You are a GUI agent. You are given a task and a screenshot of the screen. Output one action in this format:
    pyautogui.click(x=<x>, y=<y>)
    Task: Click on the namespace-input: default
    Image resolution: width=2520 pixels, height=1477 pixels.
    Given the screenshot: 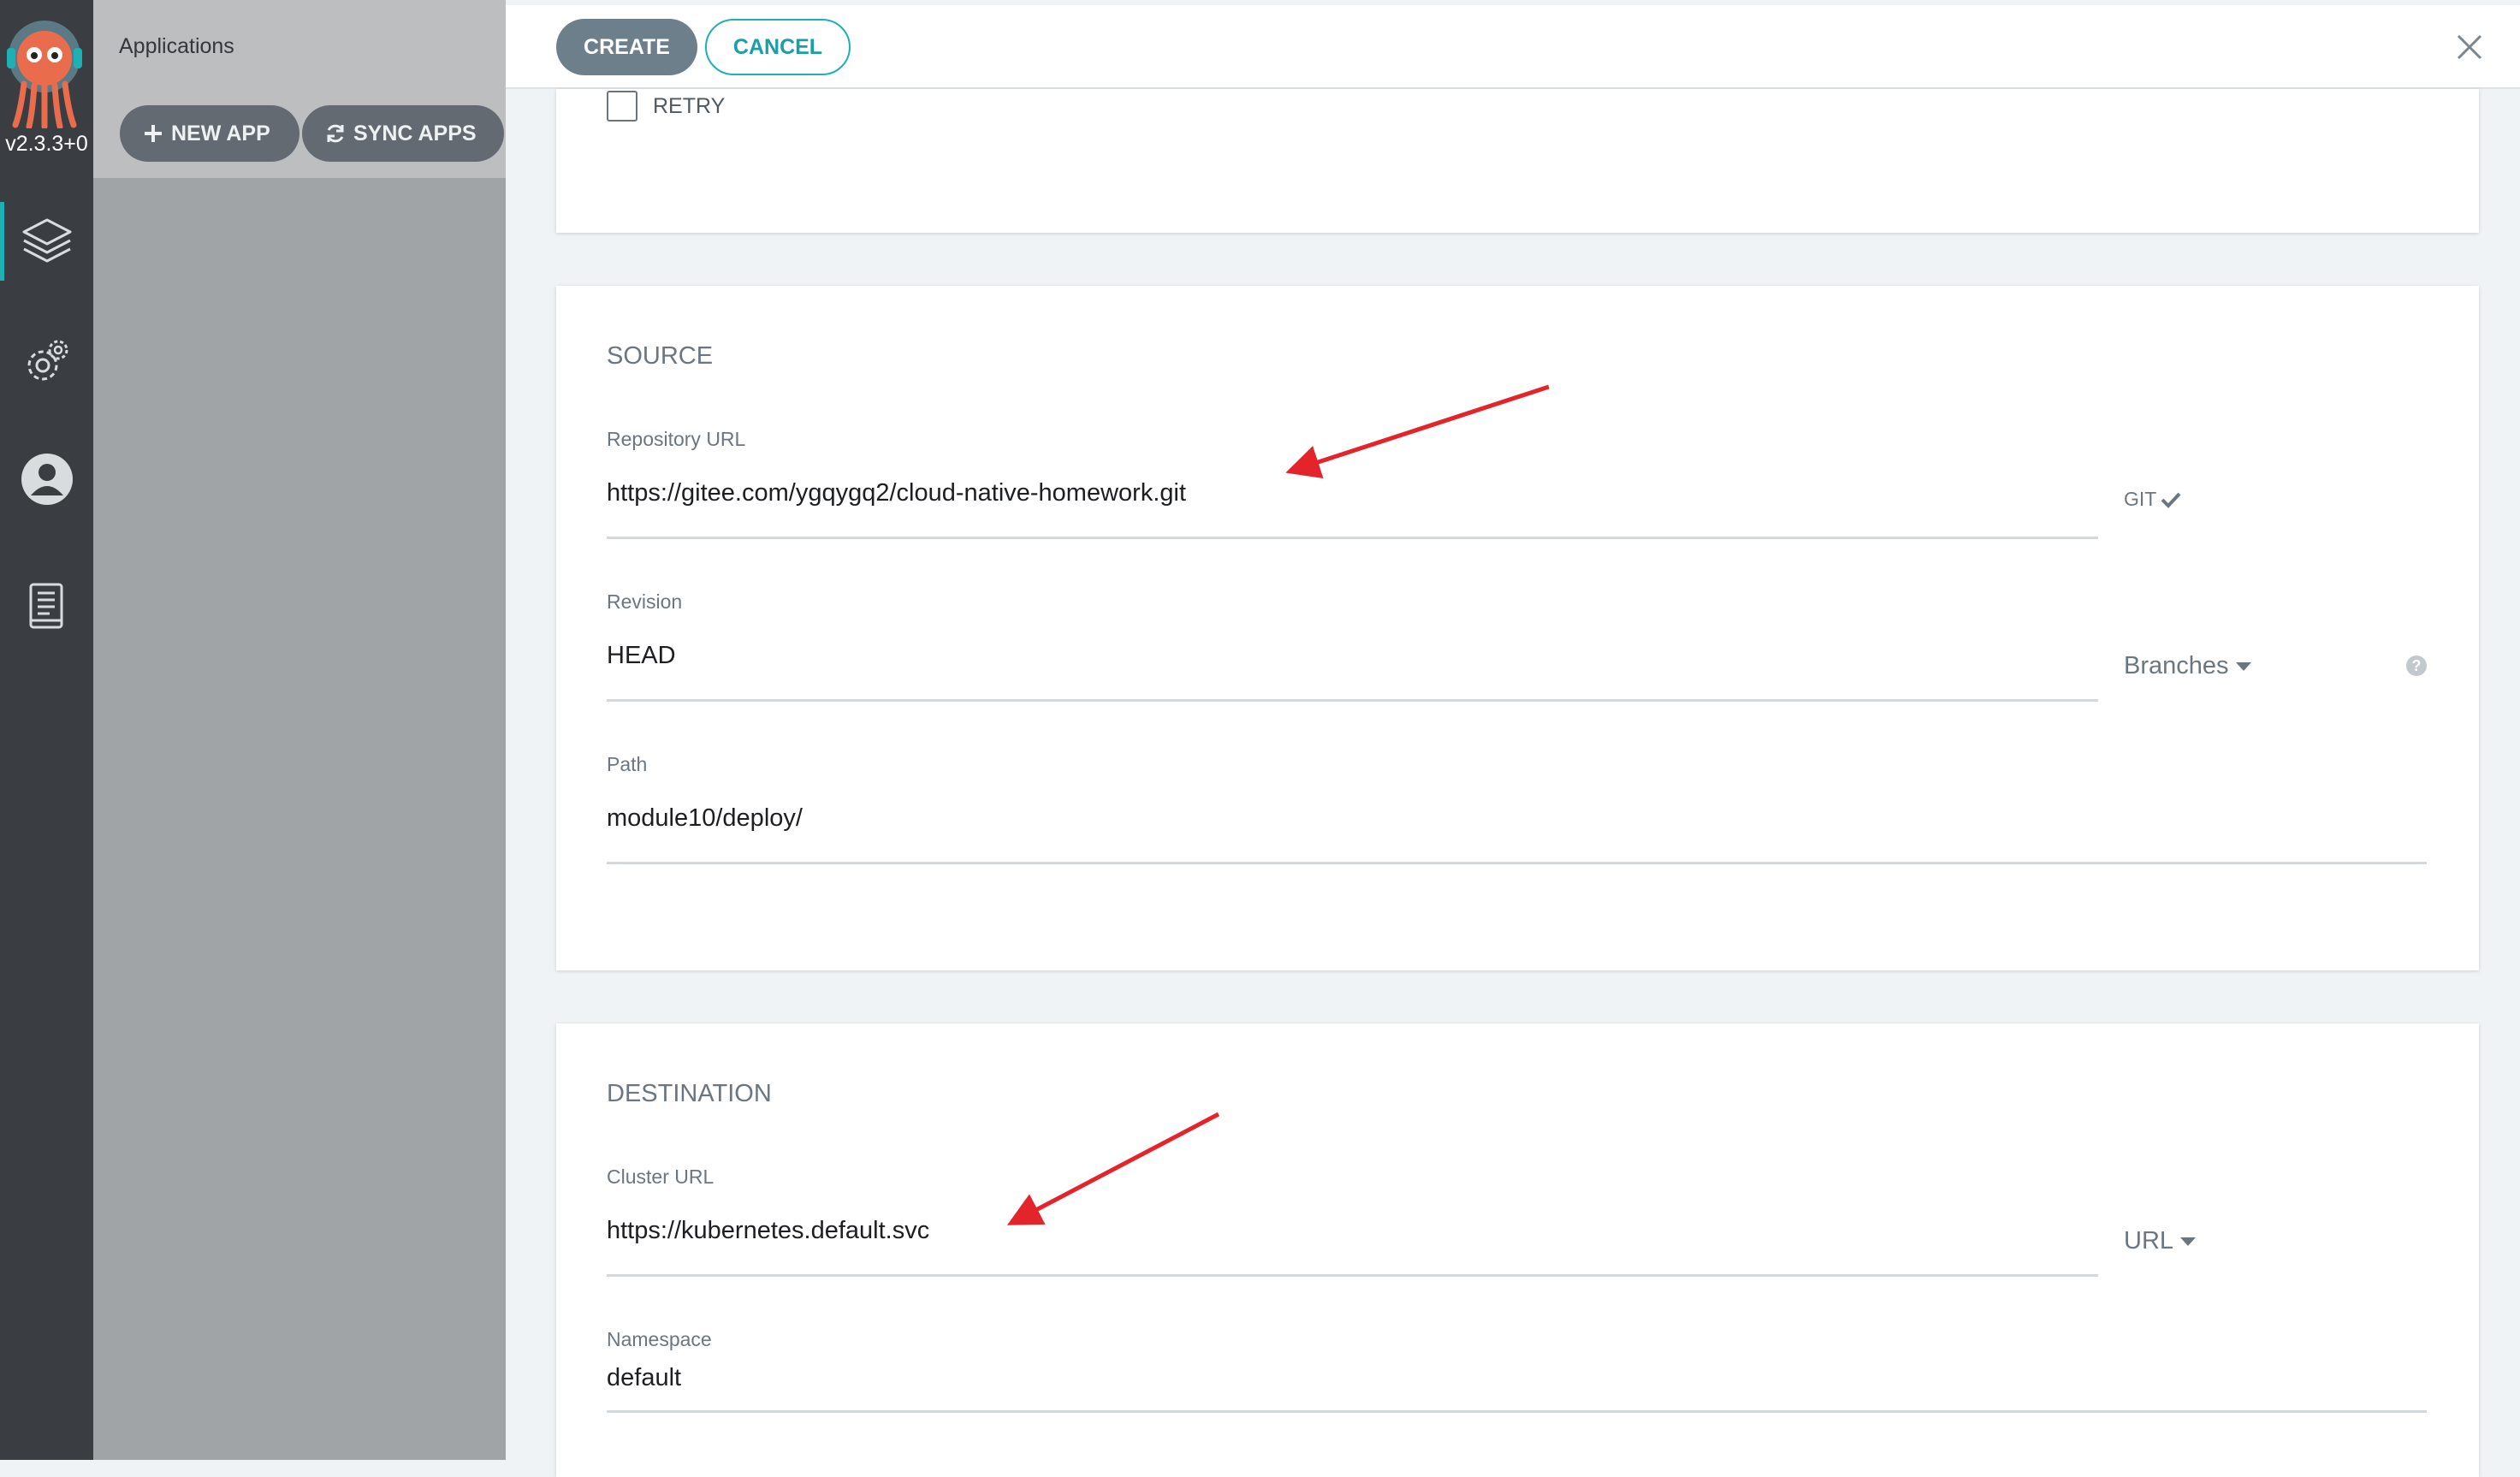 What is the action you would take?
    pyautogui.click(x=644, y=1378)
    